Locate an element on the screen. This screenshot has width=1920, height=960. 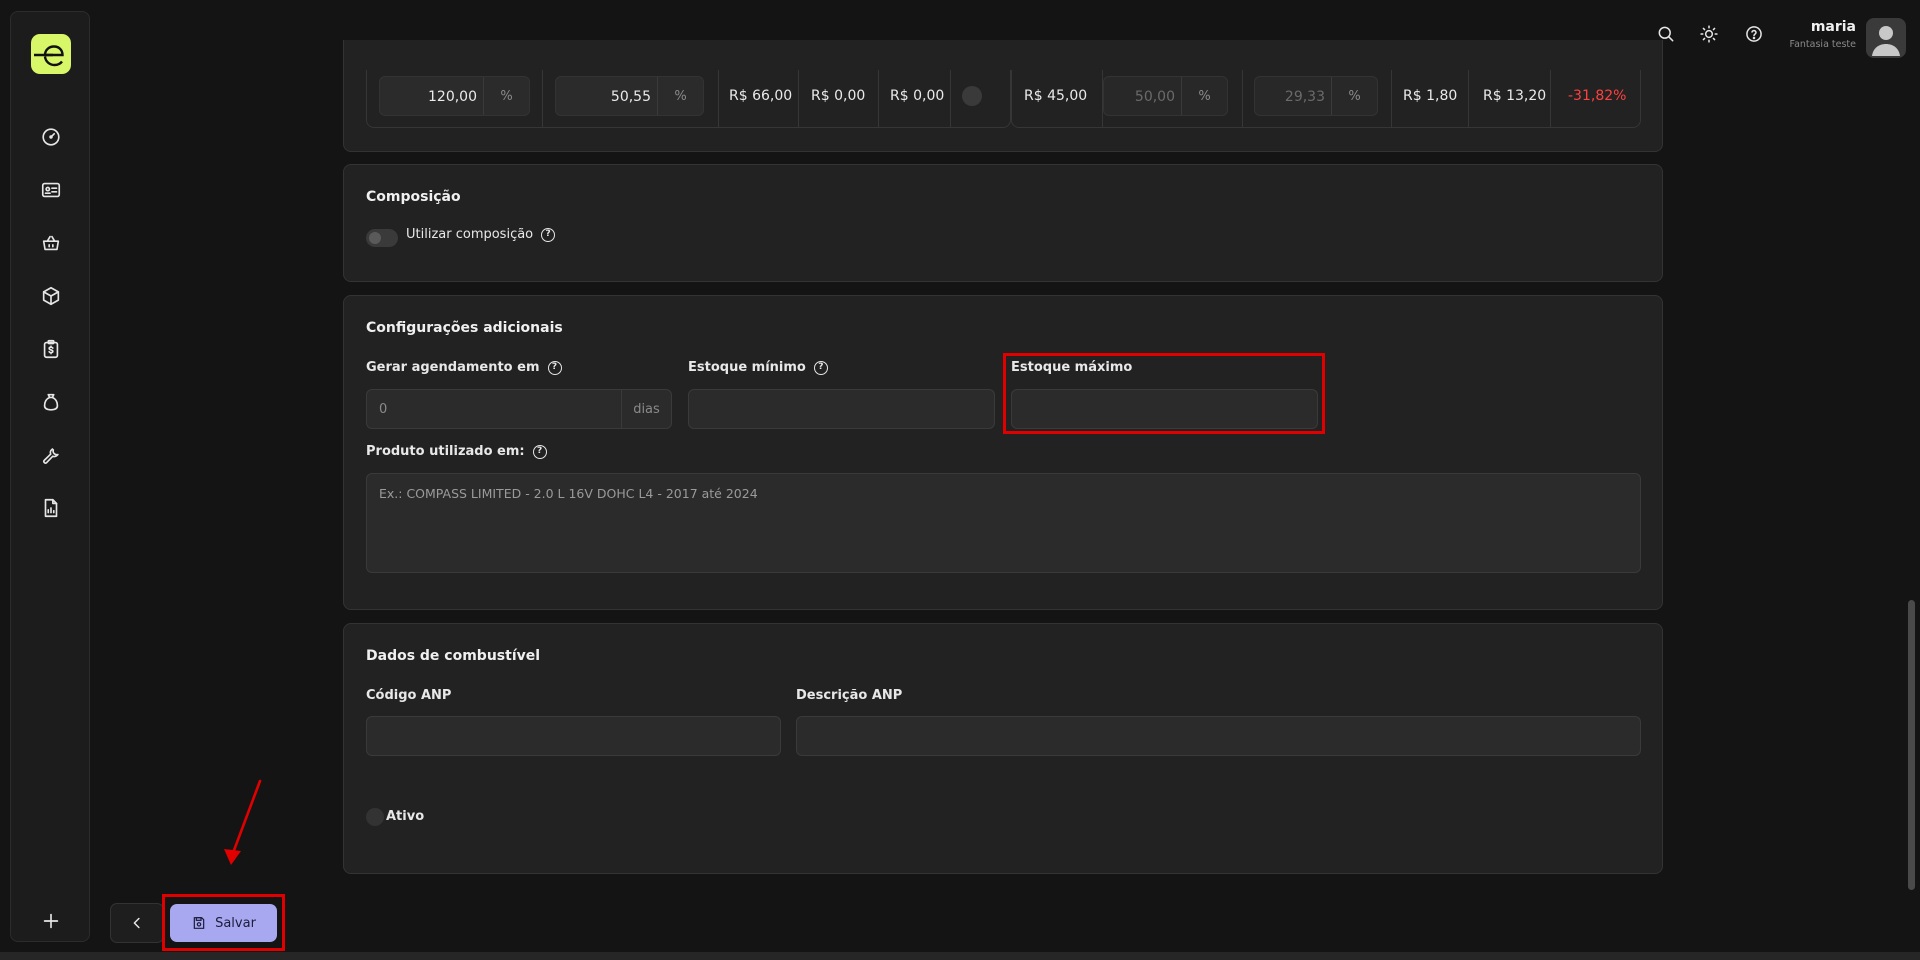
composicao-card: Composição Utilizar composição ? is located at coordinates (1003, 223).